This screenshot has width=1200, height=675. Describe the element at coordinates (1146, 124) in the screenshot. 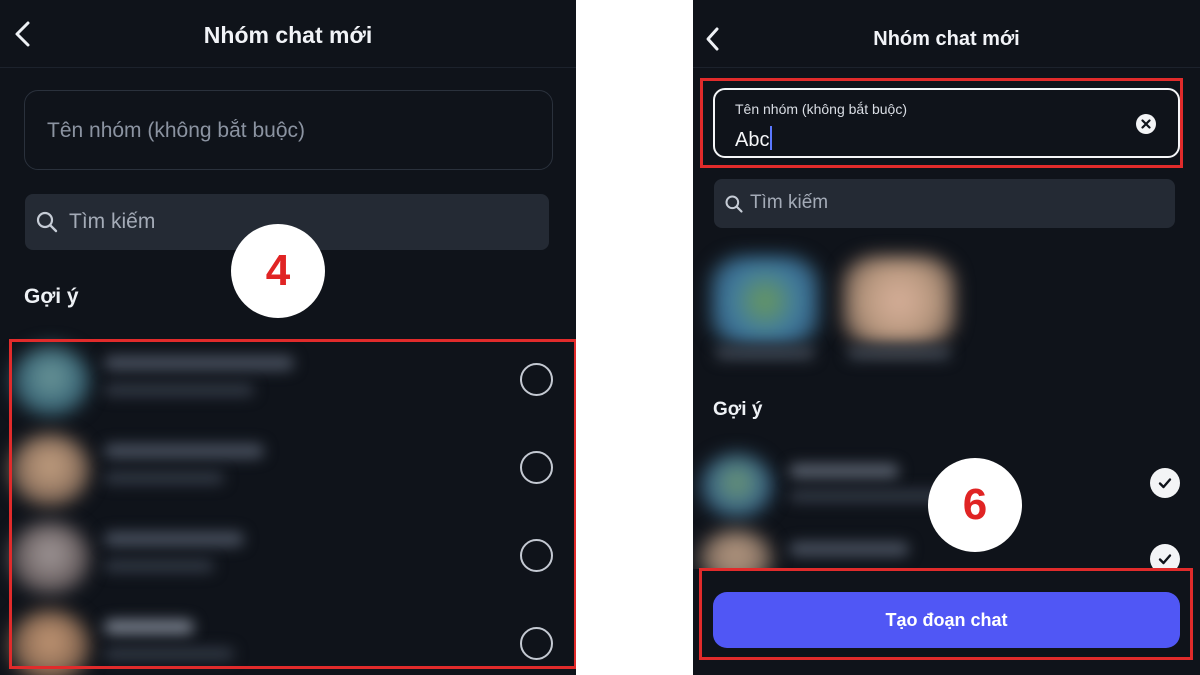

I see `clear-icon` at that location.